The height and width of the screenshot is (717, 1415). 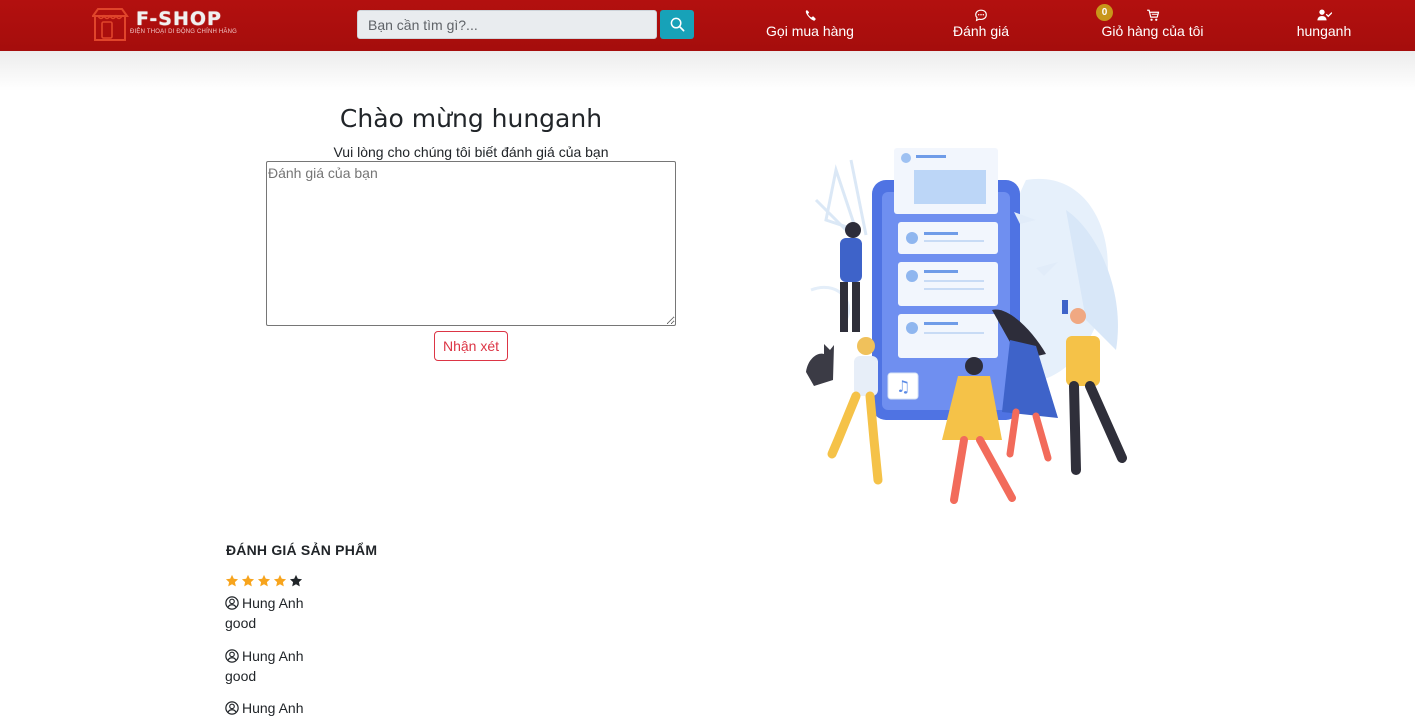 I want to click on rating-stars, so click(x=264, y=581).